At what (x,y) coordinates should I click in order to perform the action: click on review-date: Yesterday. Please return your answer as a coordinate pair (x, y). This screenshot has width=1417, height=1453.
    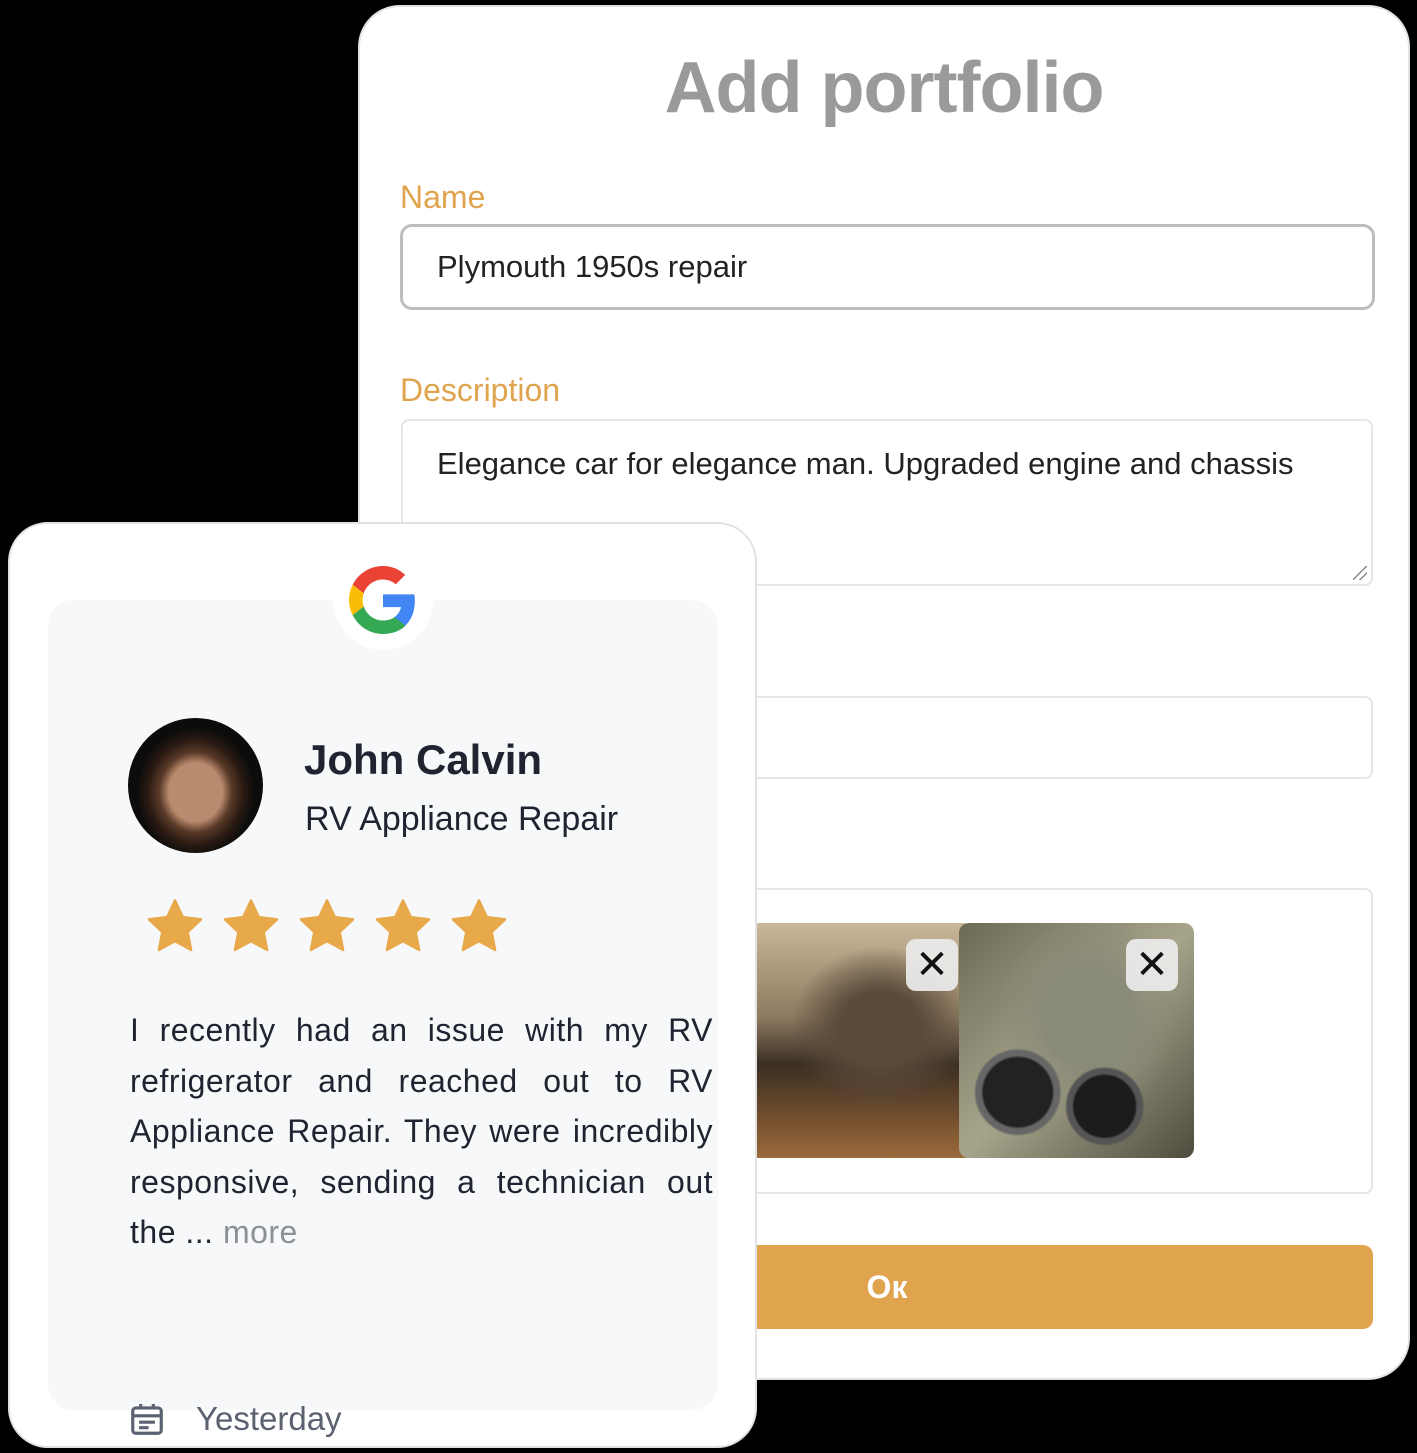
    Looking at the image, I should click on (235, 1419).